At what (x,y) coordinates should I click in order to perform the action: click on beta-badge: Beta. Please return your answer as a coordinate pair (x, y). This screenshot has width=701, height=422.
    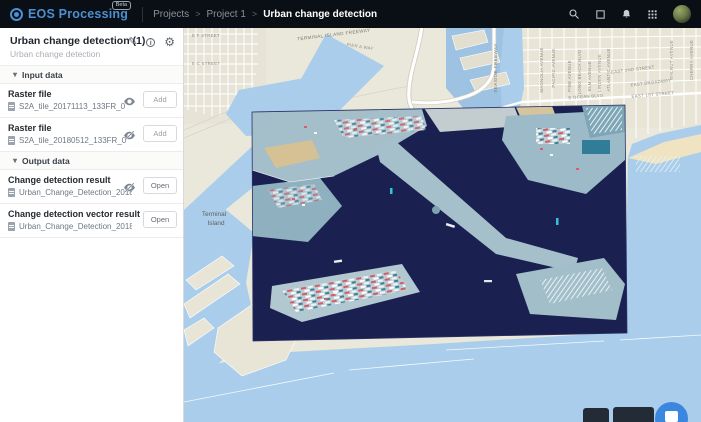
    Looking at the image, I should click on (121, 5).